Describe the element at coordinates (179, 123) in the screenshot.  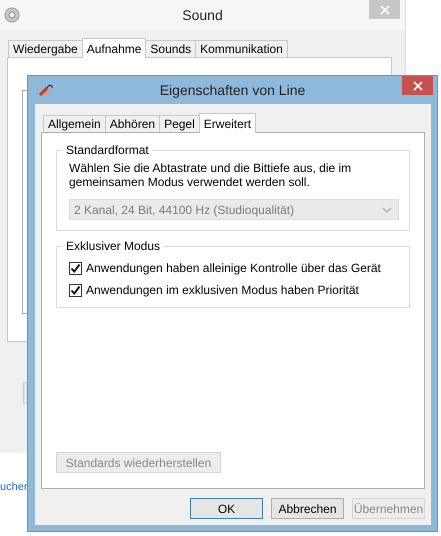
I see `tab: Pegel` at that location.